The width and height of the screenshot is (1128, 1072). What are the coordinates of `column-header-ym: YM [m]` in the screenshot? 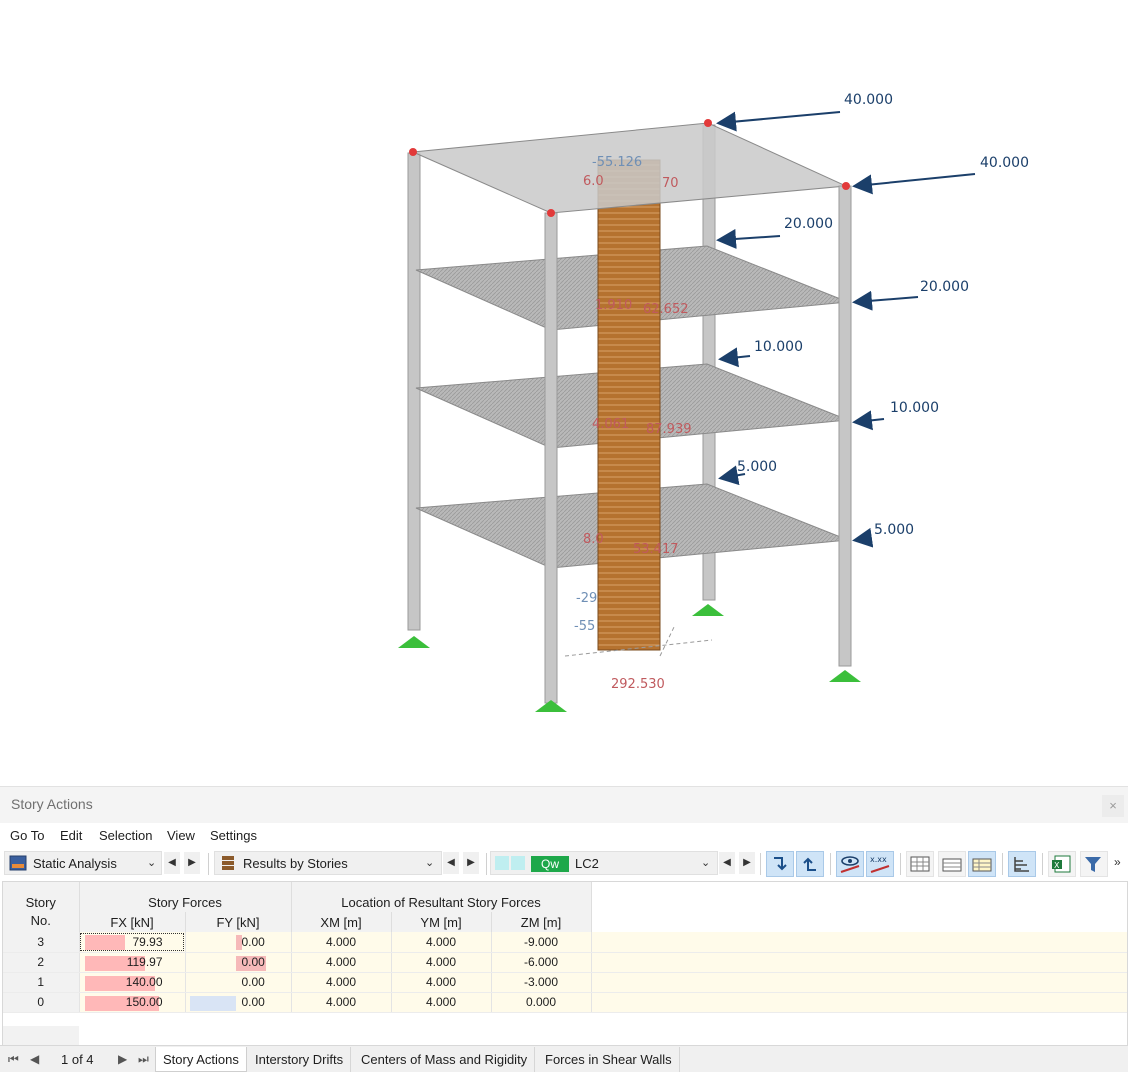 It's located at (441, 922).